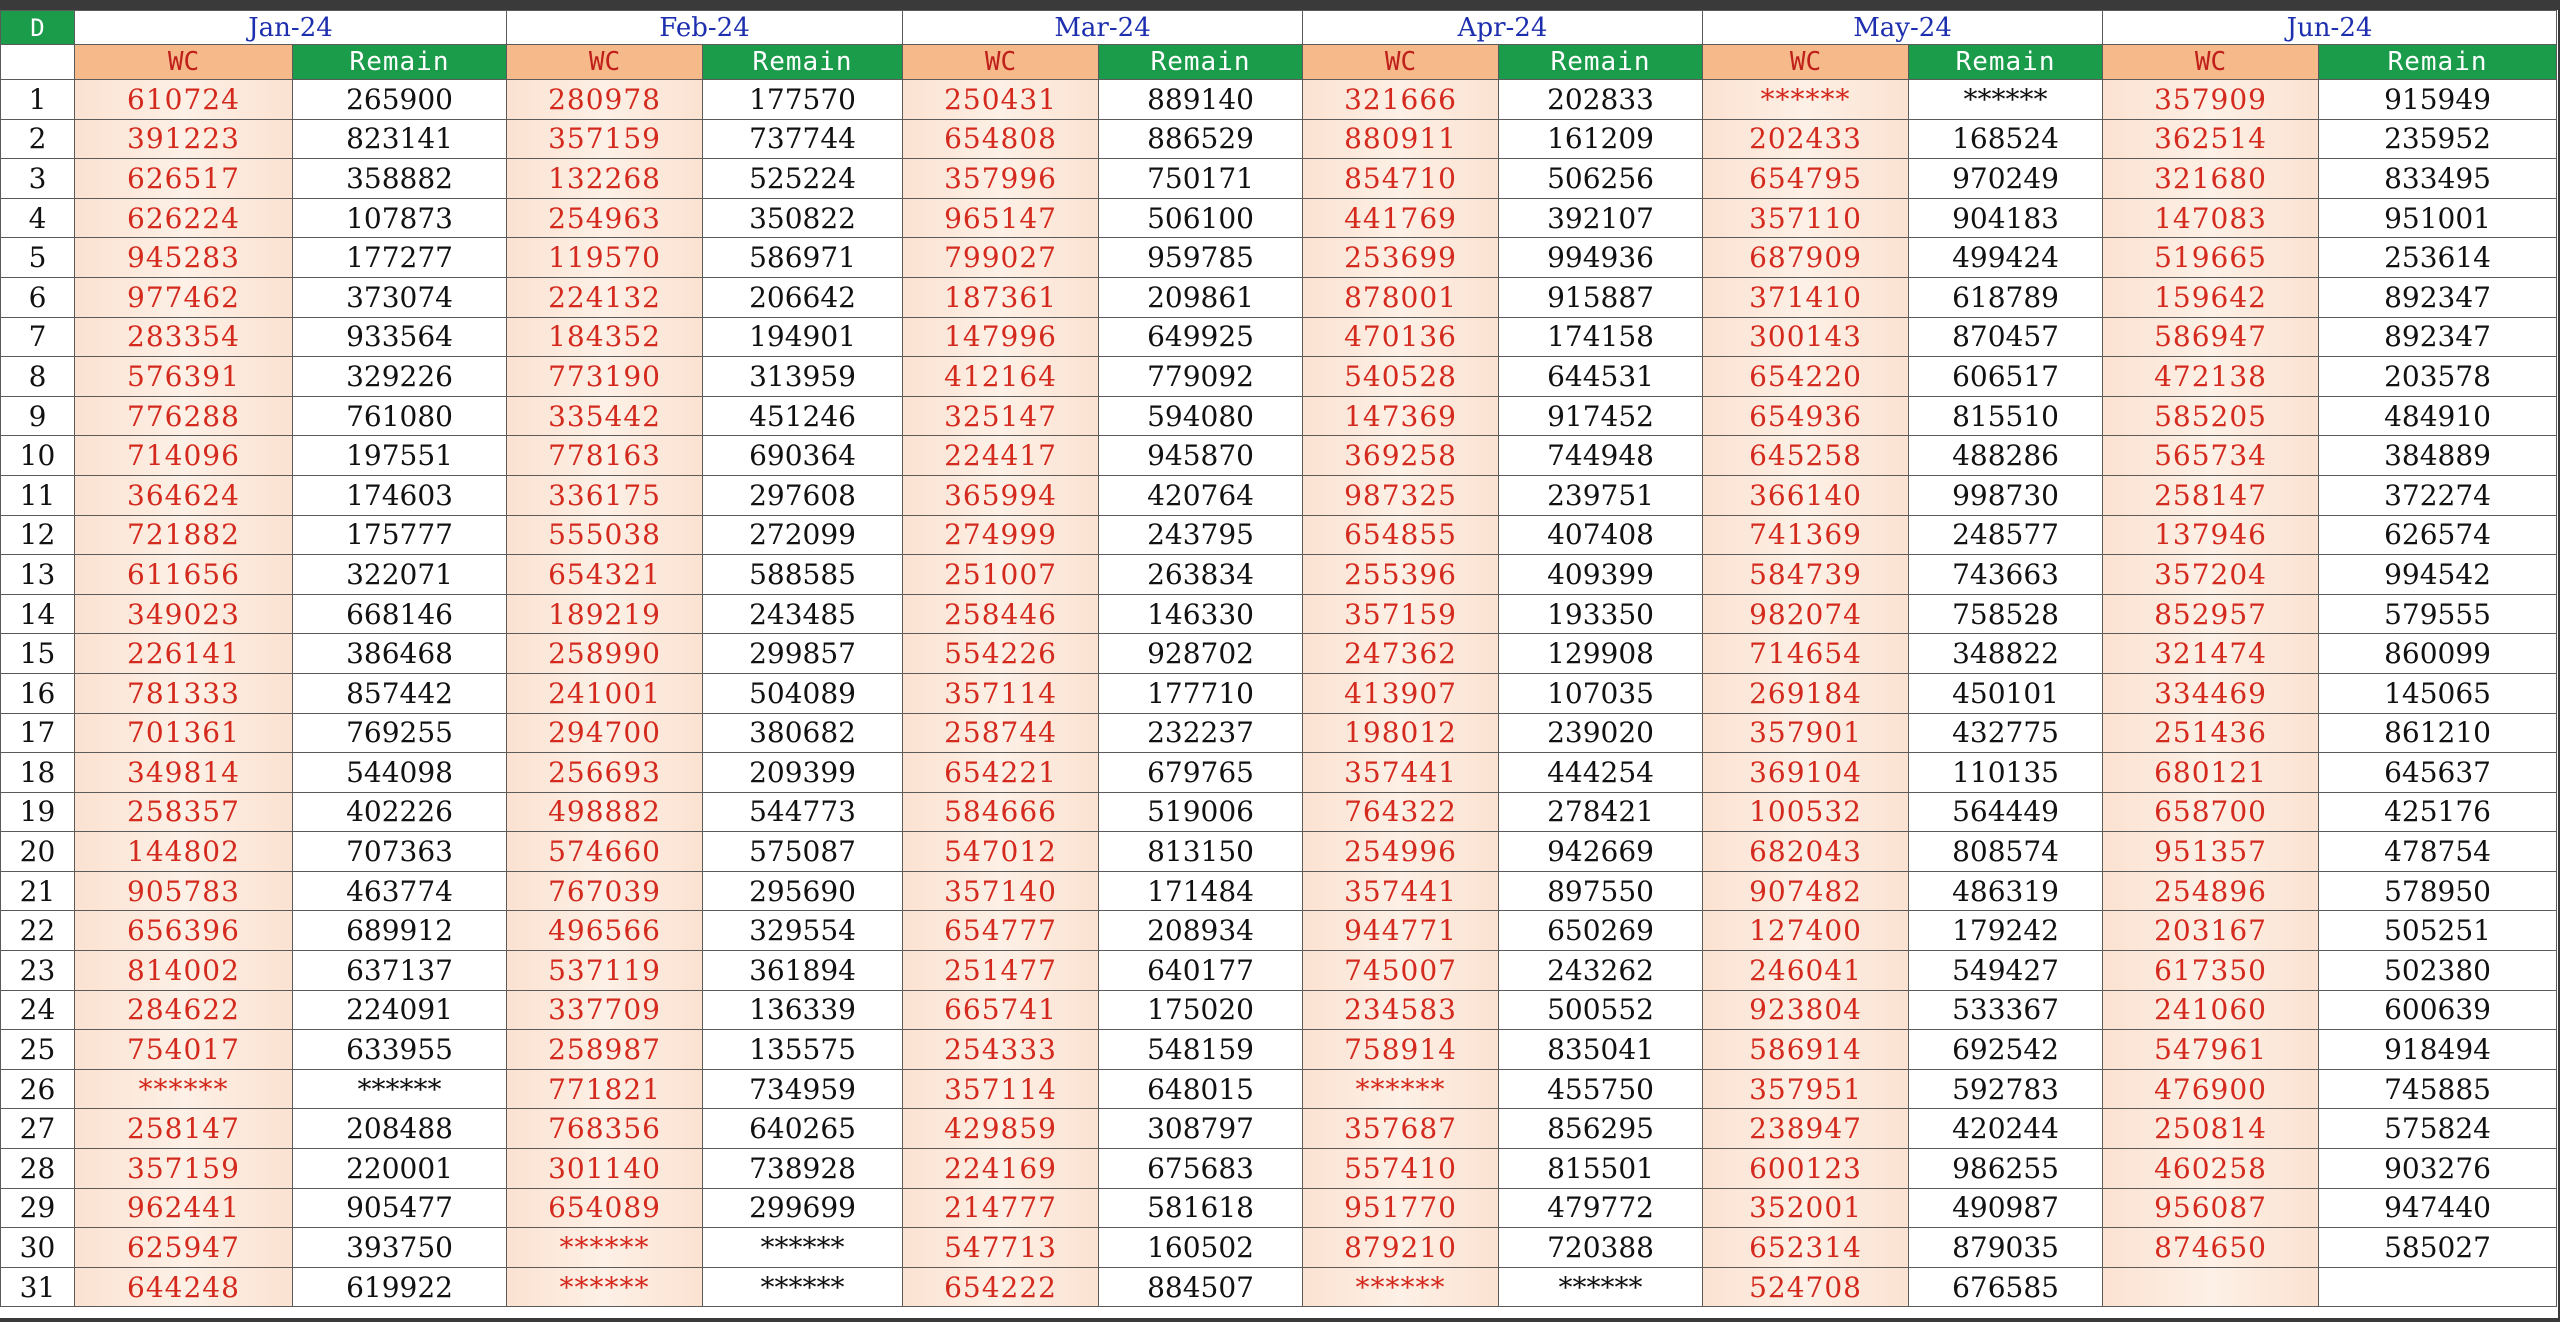 This screenshot has height=1322, width=2560. I want to click on wc-value-cell: 335442, so click(605, 416).